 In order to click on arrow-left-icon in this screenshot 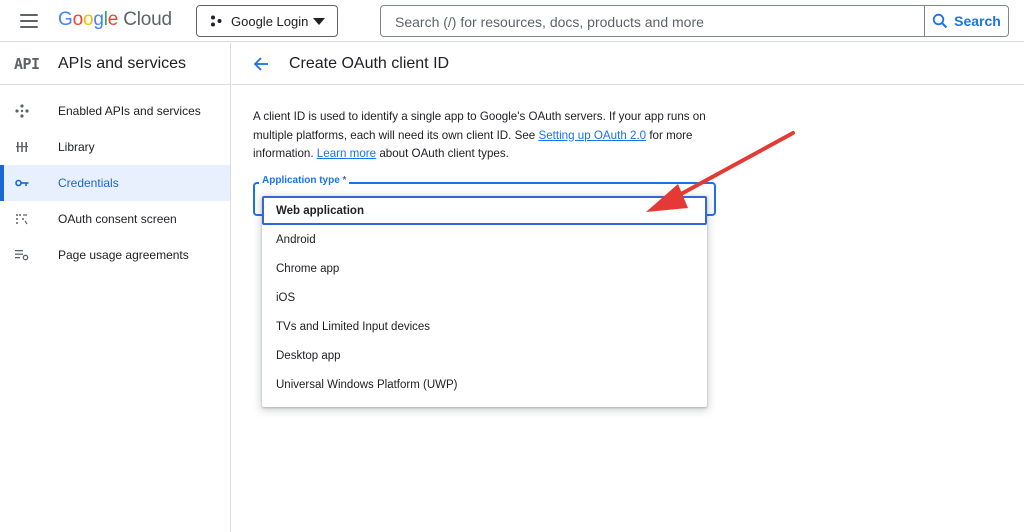, I will do `click(260, 63)`.